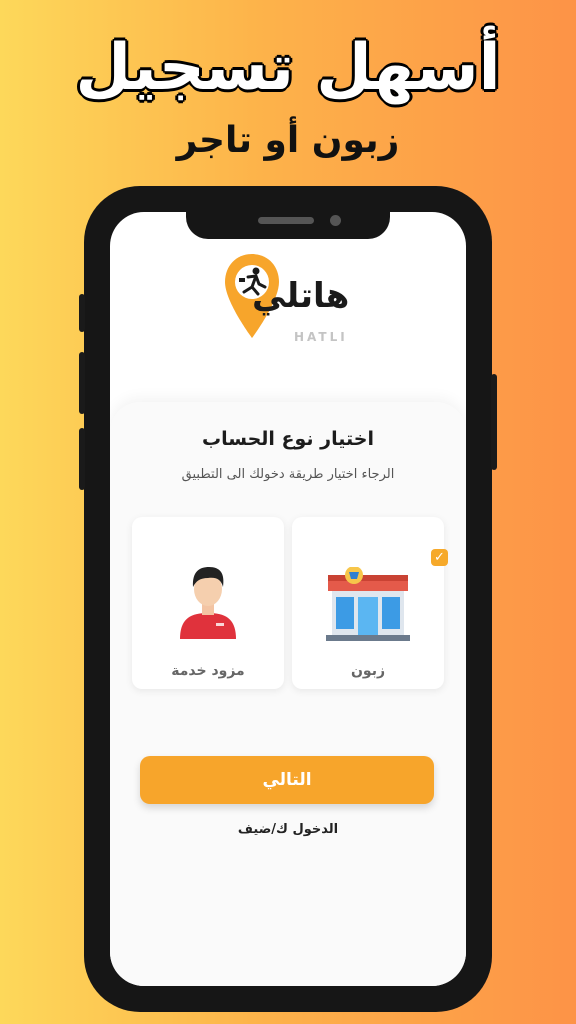  I want to click on phone-volume-up-button, so click(82, 383).